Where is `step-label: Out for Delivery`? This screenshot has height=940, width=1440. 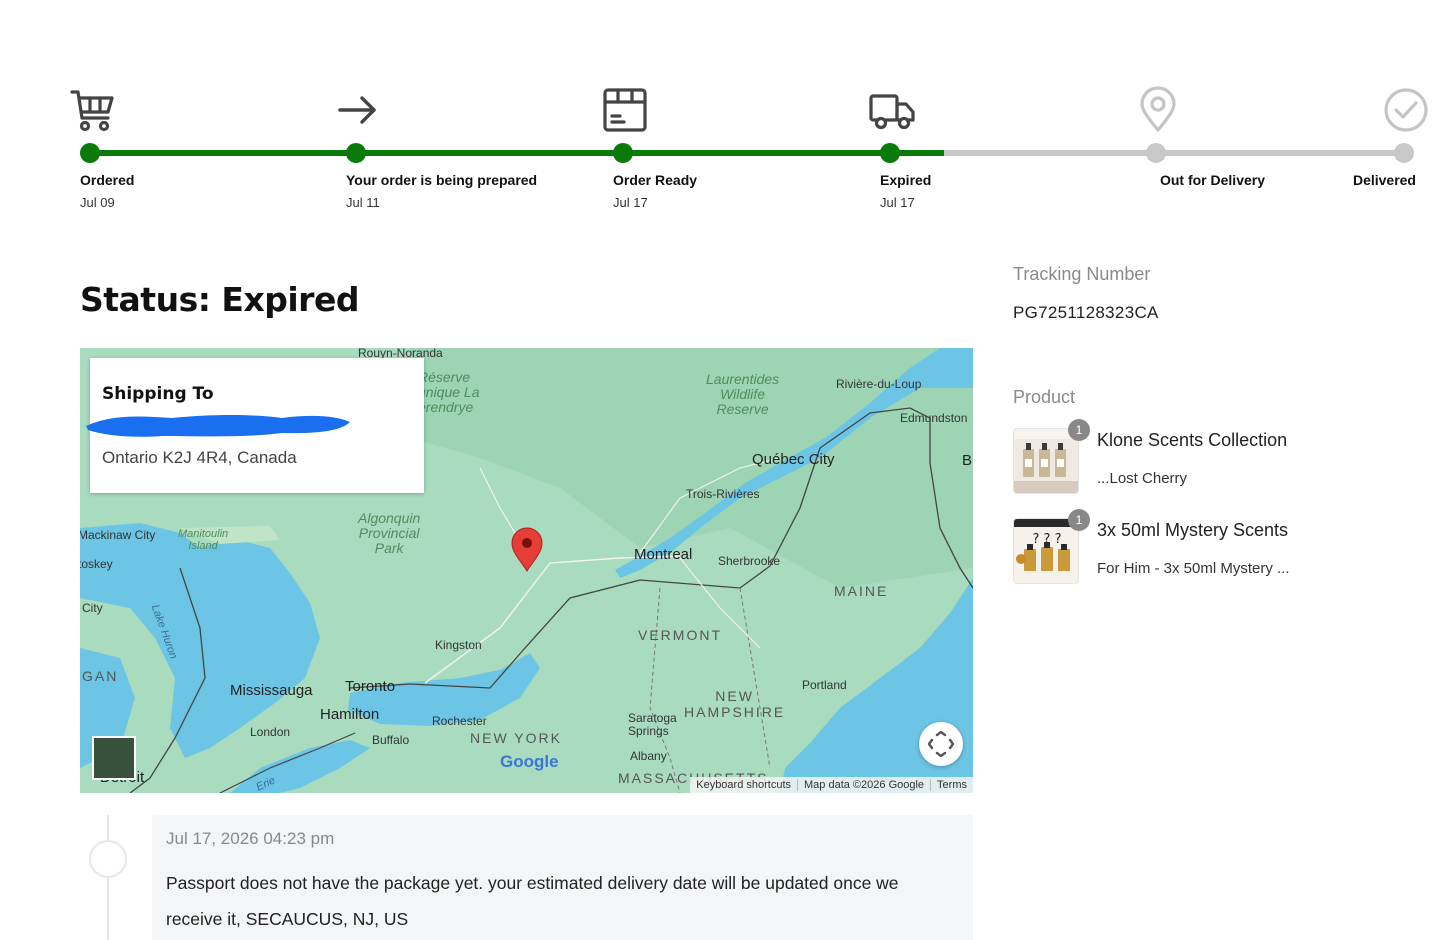
step-label: Out for Delivery is located at coordinates (1212, 180).